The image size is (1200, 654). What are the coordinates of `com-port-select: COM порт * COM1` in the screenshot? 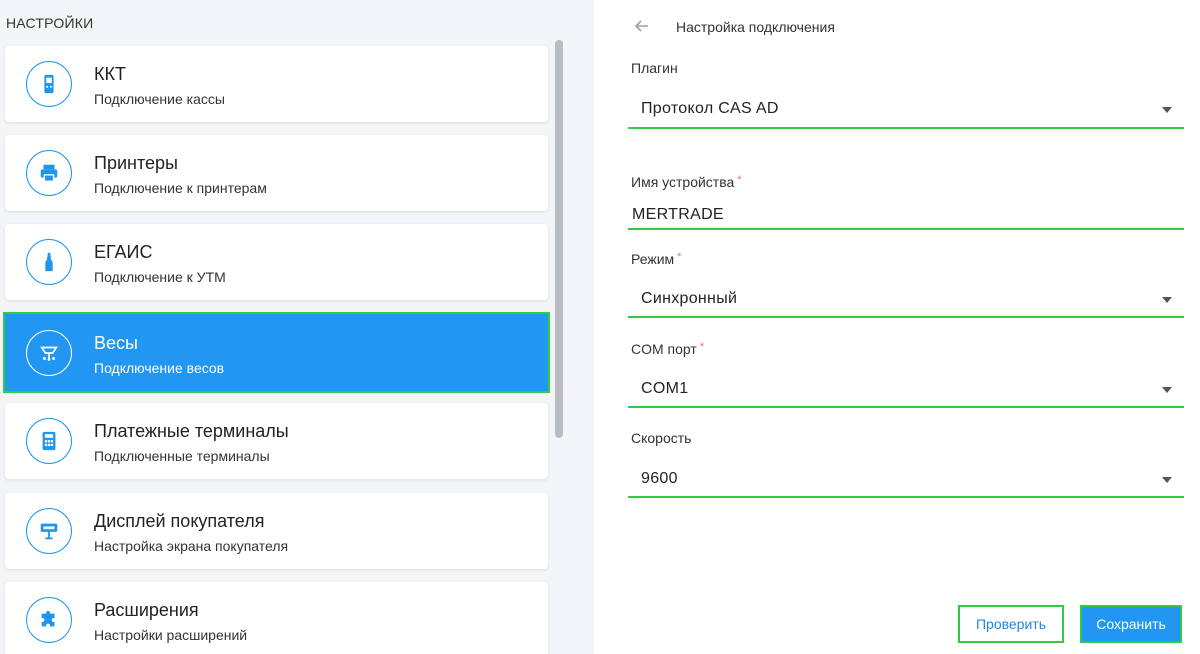 It's located at (906, 377).